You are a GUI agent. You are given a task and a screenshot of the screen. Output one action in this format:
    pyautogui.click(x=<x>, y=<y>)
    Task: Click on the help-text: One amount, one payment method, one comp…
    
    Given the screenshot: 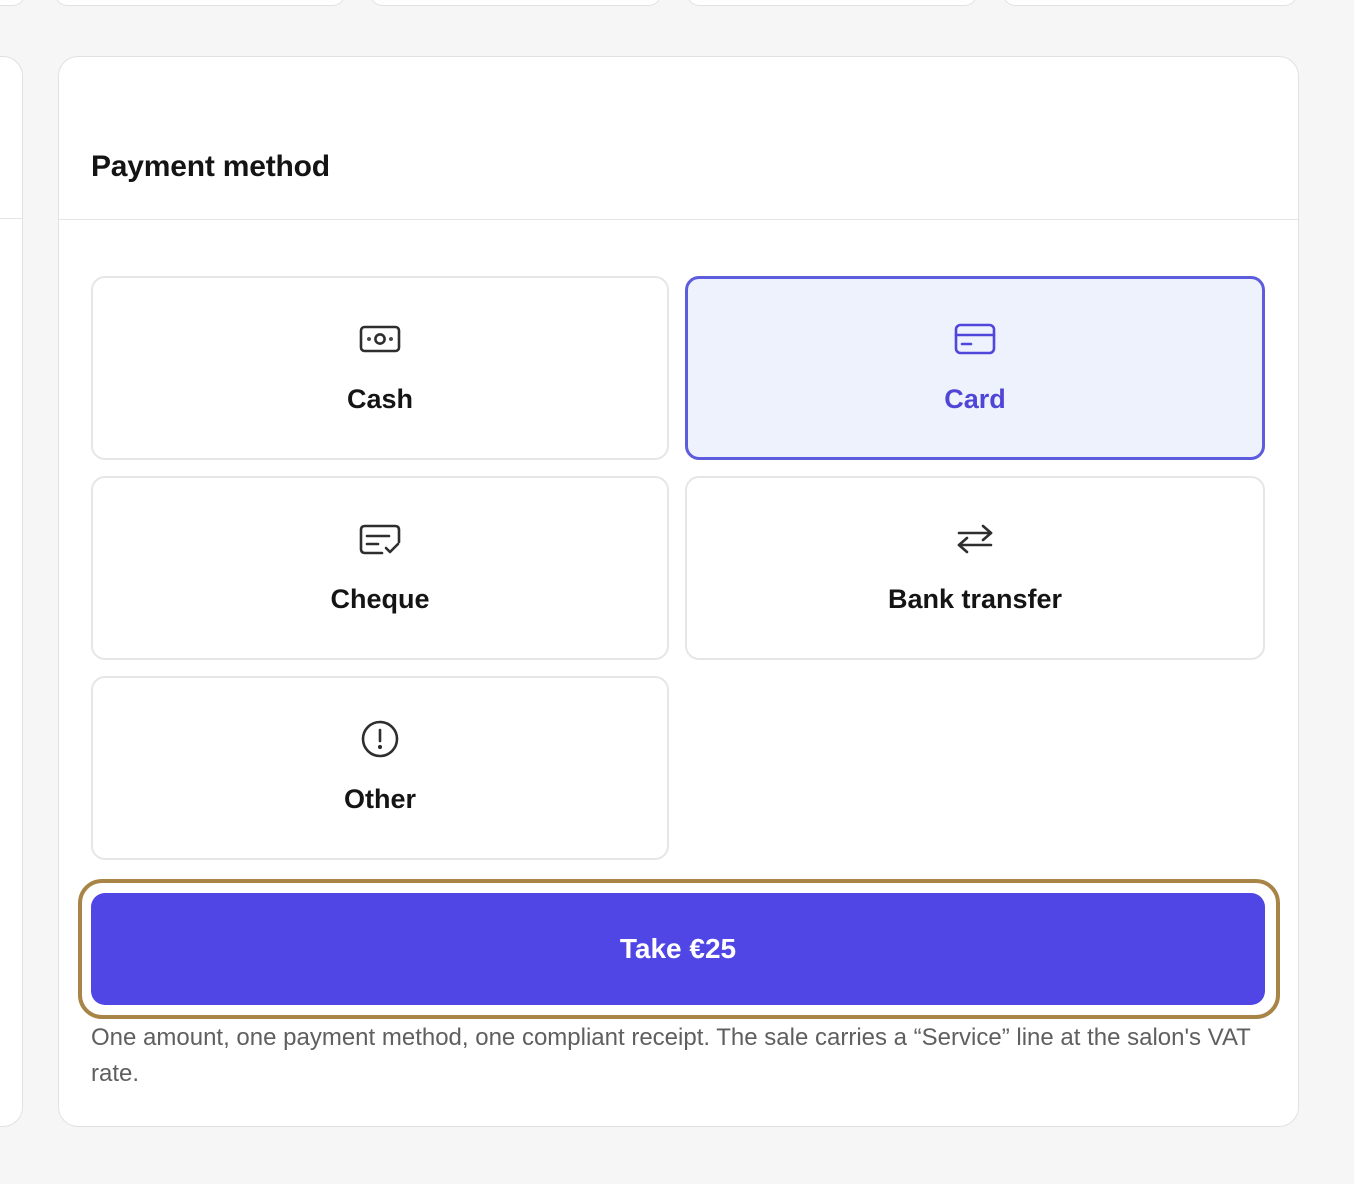 What is the action you would take?
    pyautogui.click(x=671, y=1055)
    